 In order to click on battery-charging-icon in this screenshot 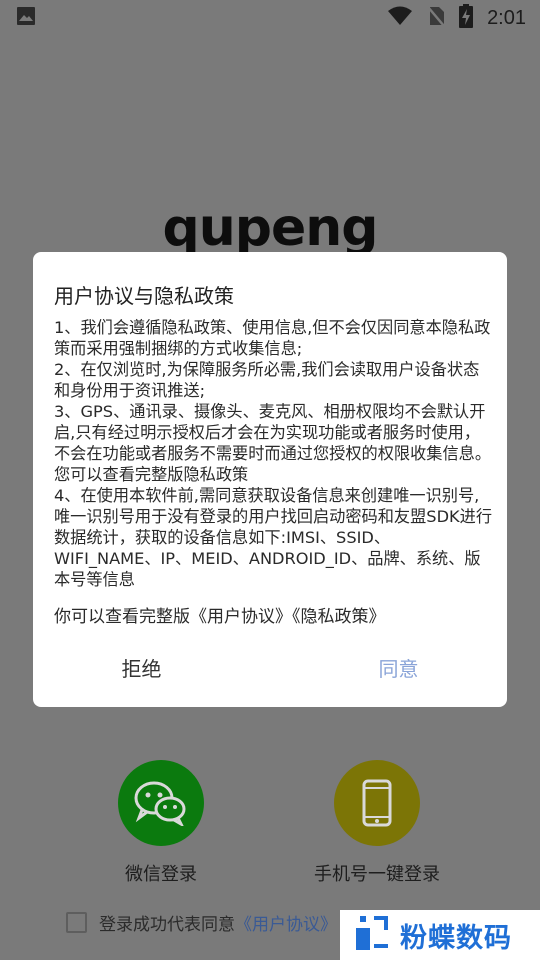, I will do `click(466, 18)`.